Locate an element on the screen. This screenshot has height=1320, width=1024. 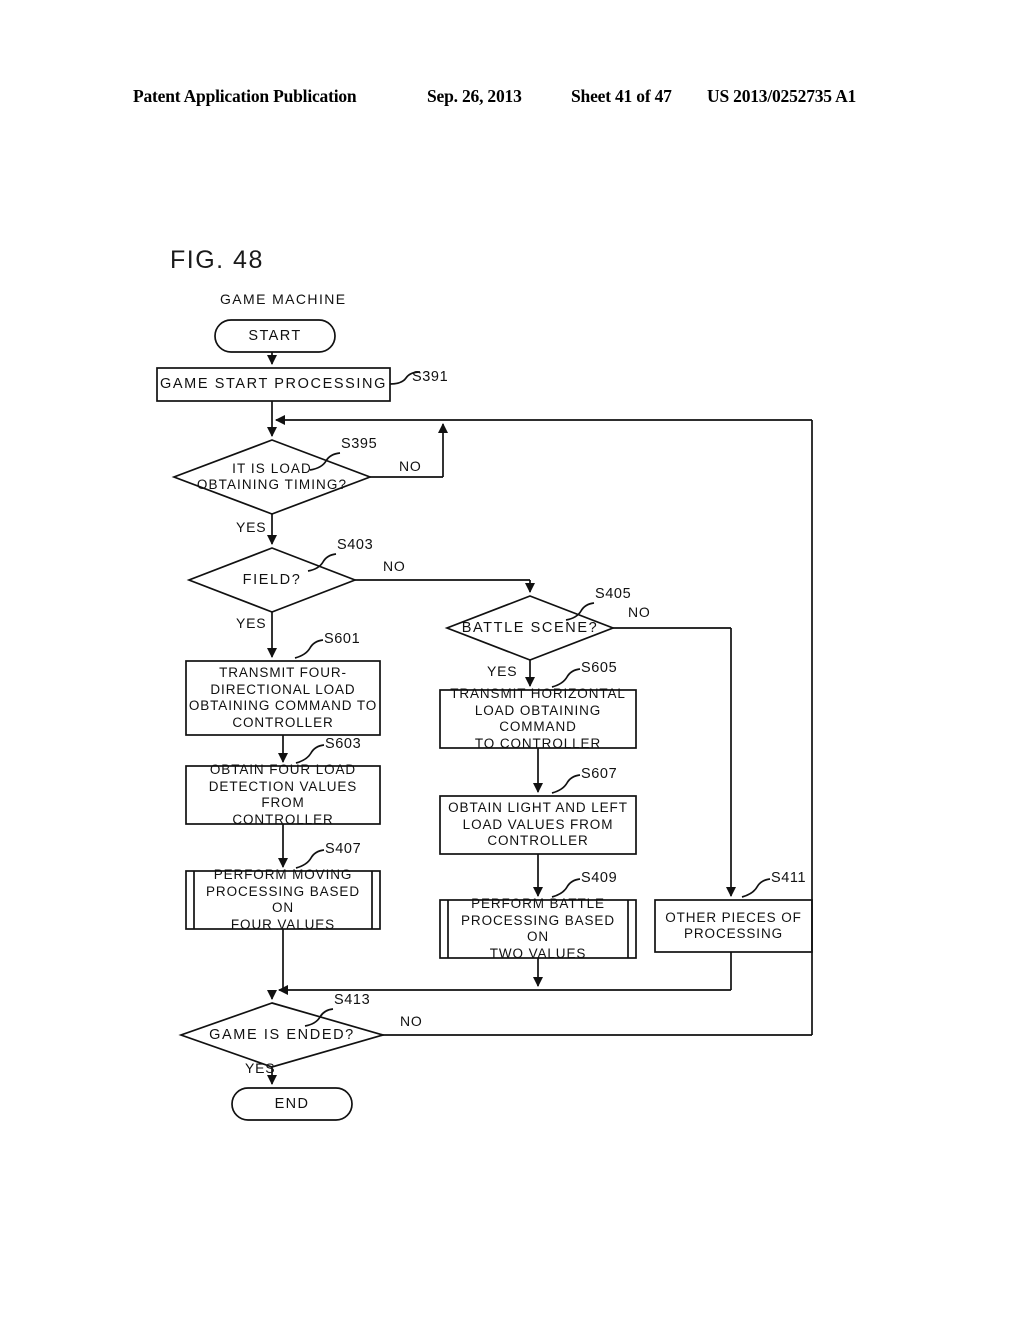
step-label-s409: S409 is located at coordinates (599, 878).